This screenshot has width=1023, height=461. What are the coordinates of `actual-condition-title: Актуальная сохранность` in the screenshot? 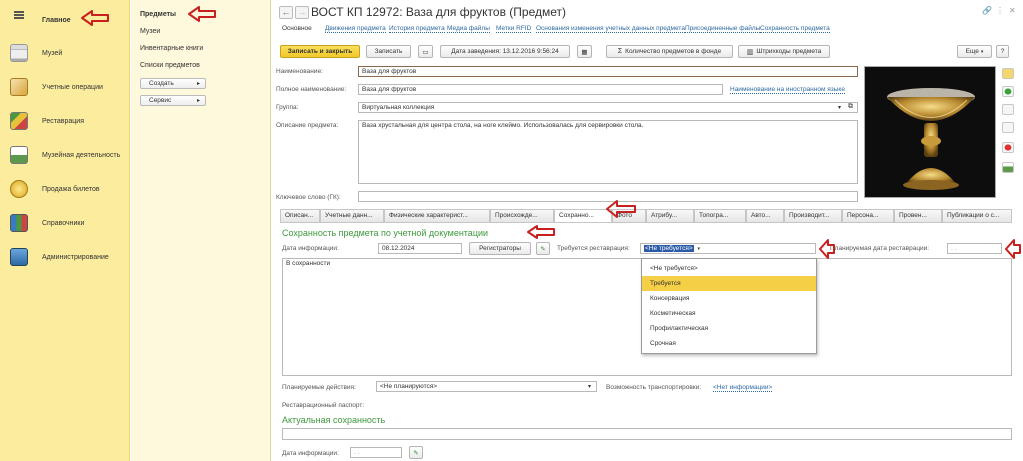 It's located at (334, 420).